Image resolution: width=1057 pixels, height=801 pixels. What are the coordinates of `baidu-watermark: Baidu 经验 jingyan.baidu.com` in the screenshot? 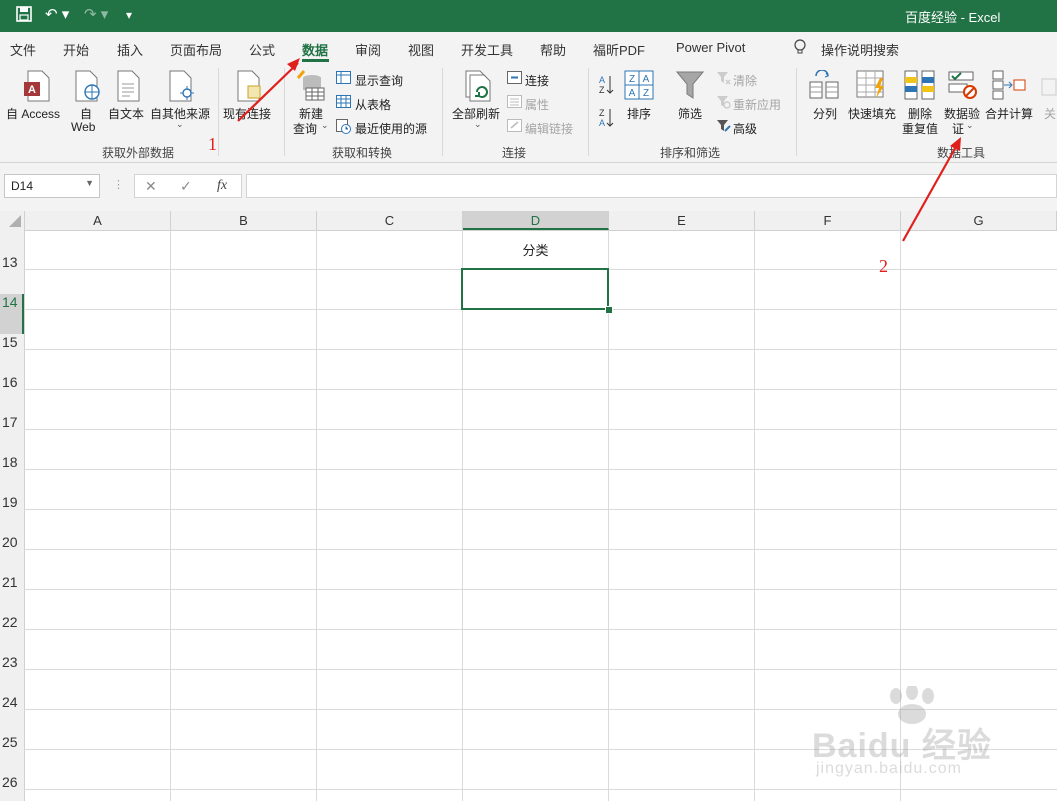 It's located at (912, 736).